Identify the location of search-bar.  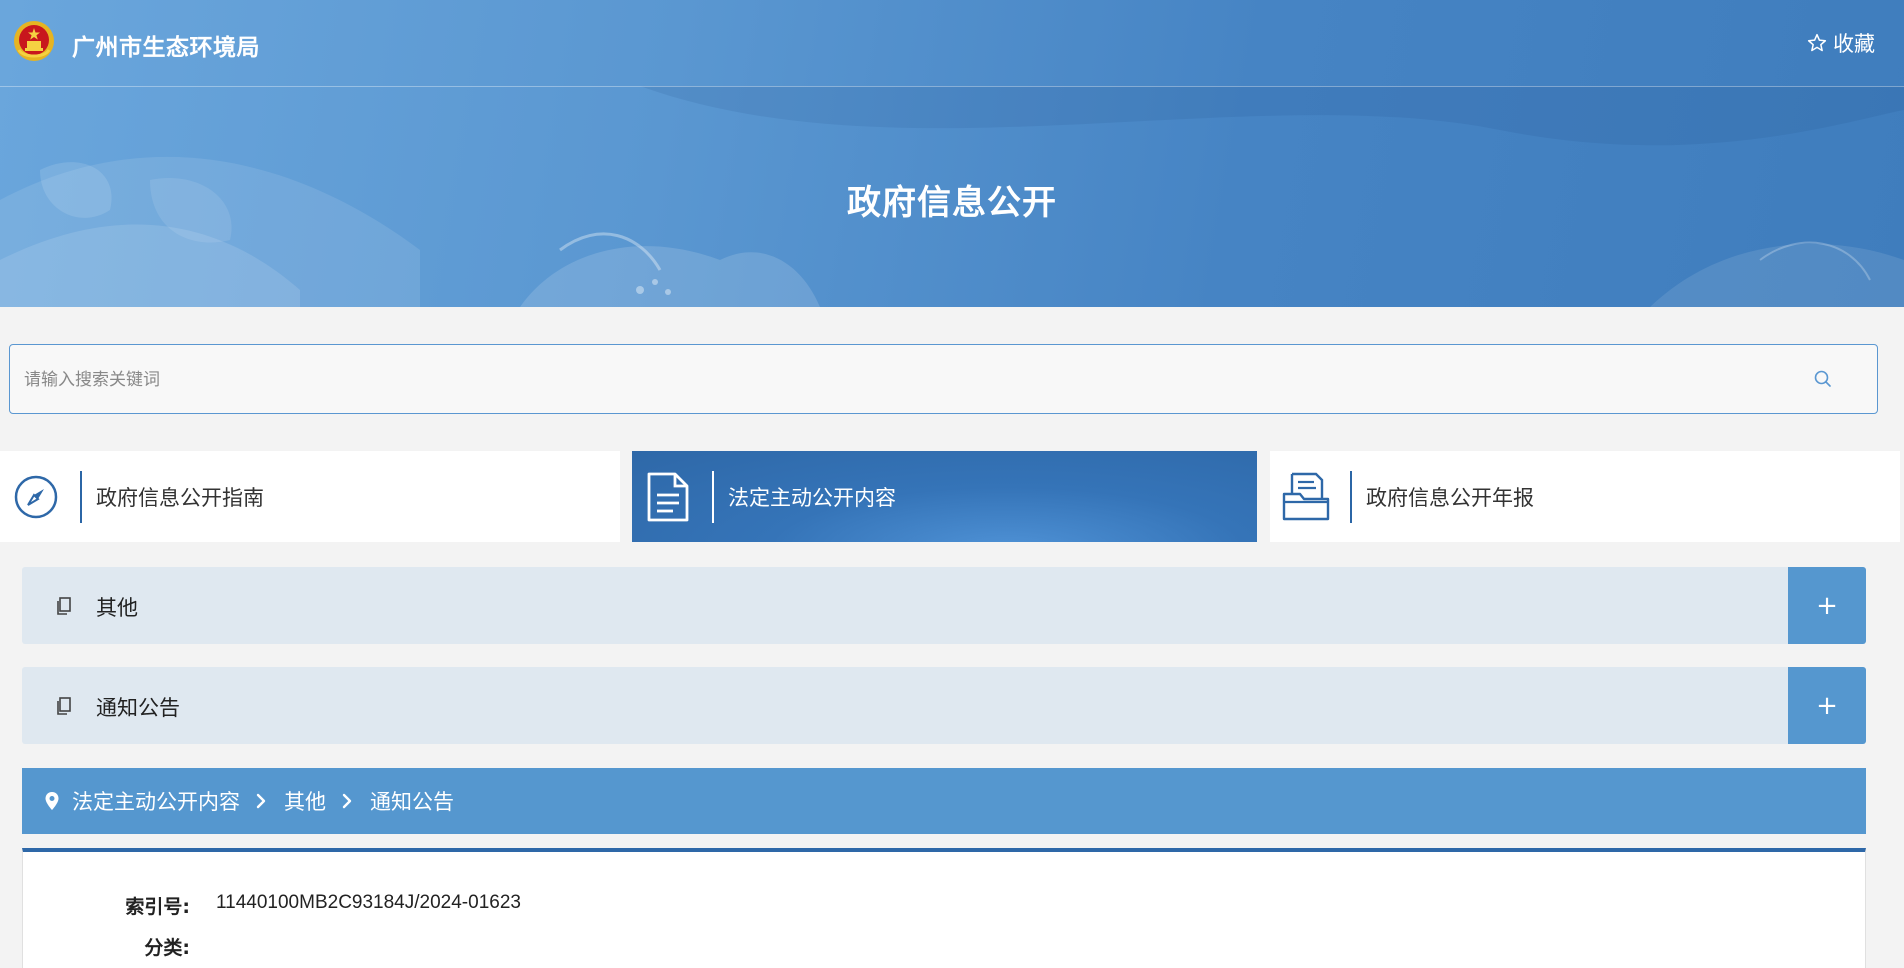
(943, 379).